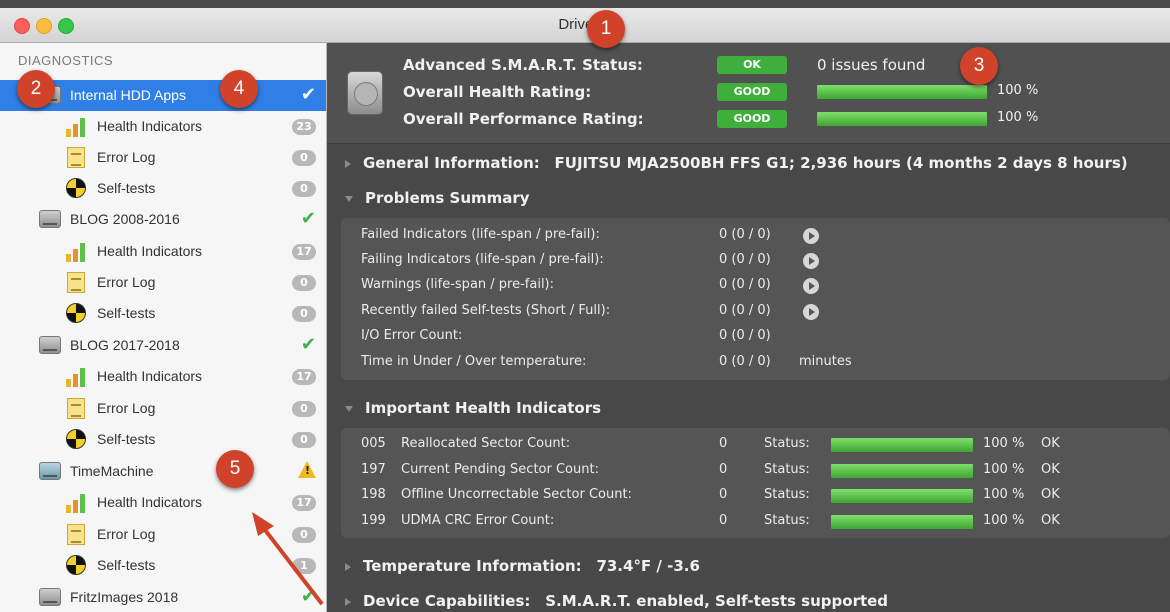 The height and width of the screenshot is (612, 1170). I want to click on annotation-marker-3: 3, so click(979, 66).